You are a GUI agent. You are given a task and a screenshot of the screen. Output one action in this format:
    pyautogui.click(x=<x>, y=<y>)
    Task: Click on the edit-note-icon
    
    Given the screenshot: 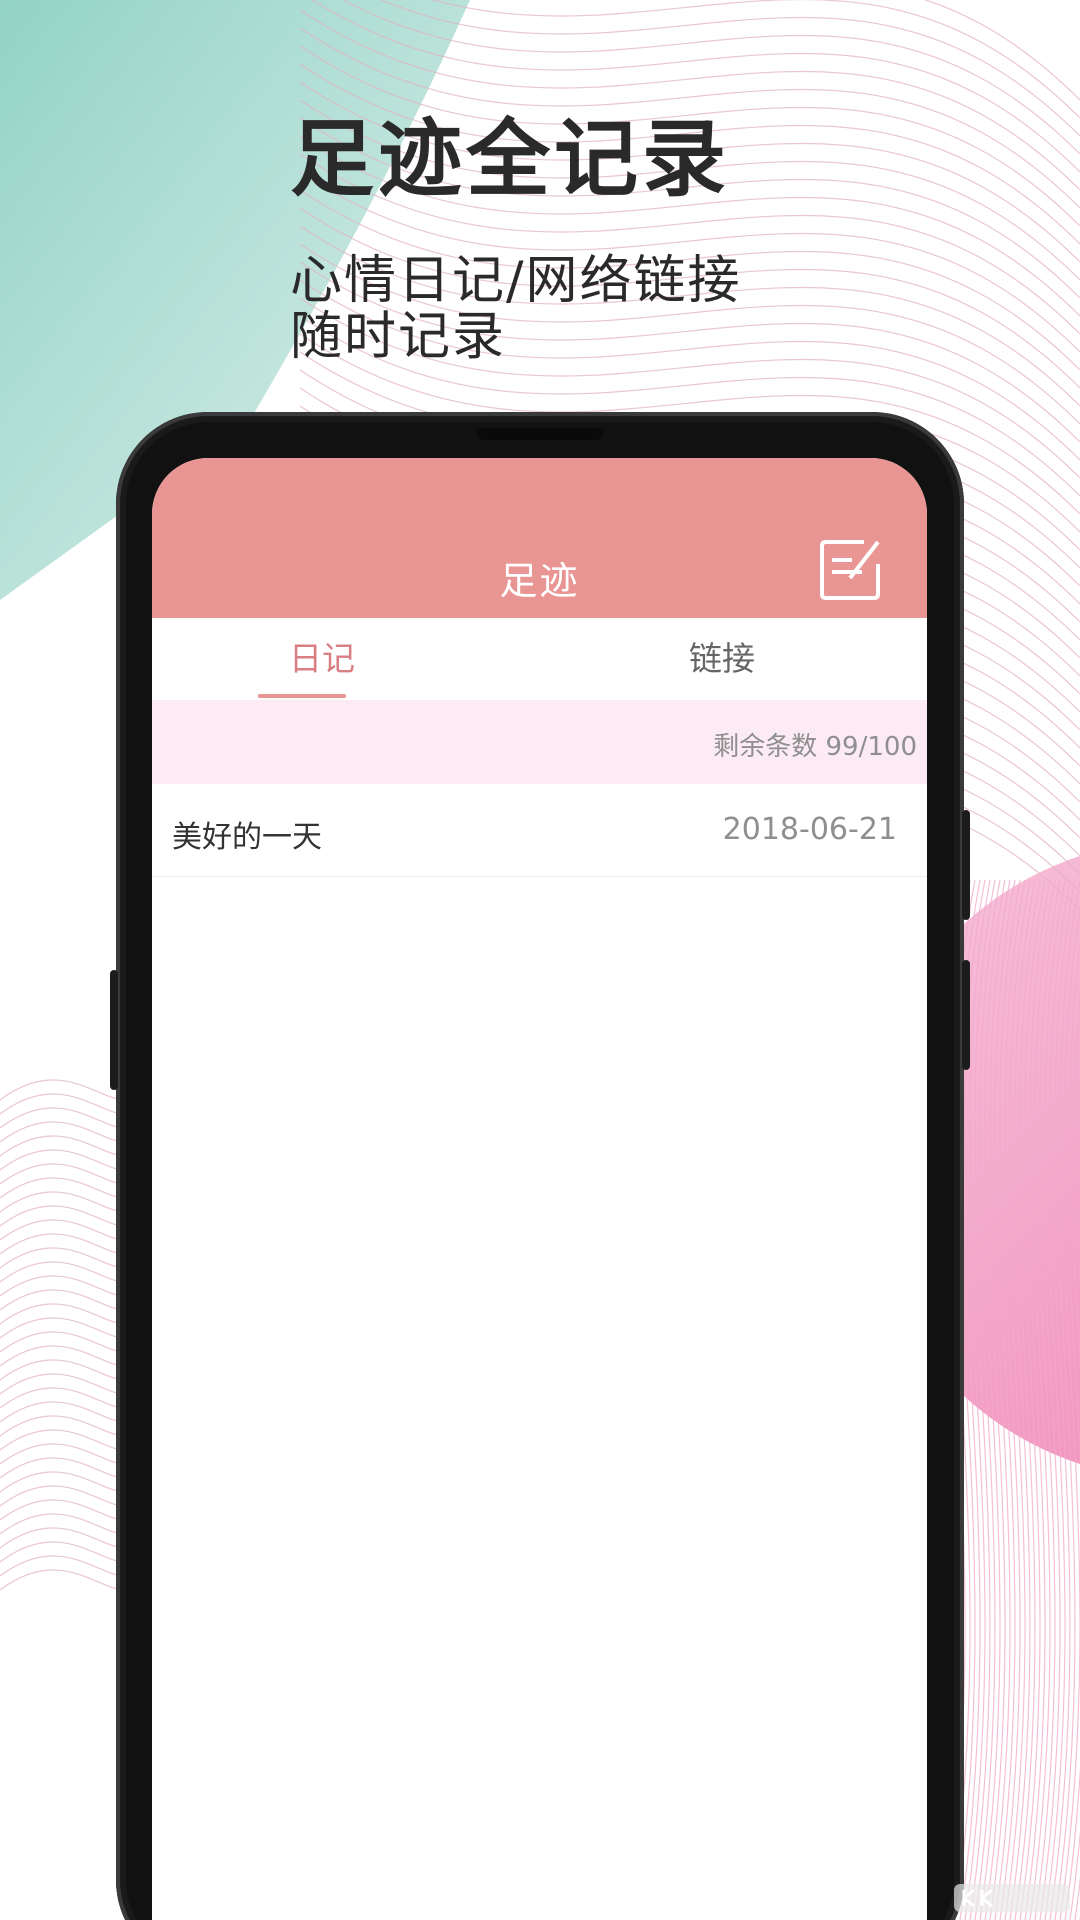 What is the action you would take?
    pyautogui.click(x=850, y=570)
    